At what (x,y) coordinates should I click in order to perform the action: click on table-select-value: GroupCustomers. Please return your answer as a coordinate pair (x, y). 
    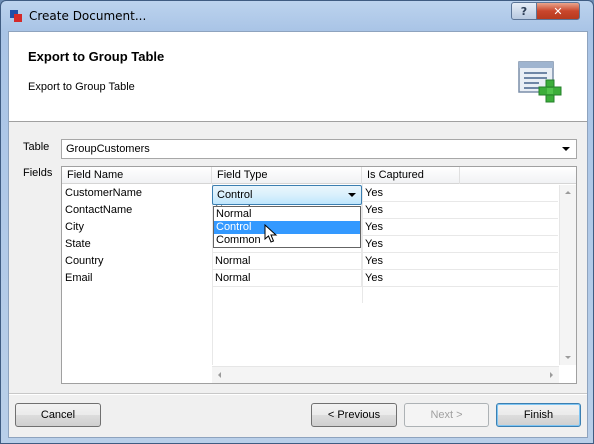
    Looking at the image, I should click on (108, 149).